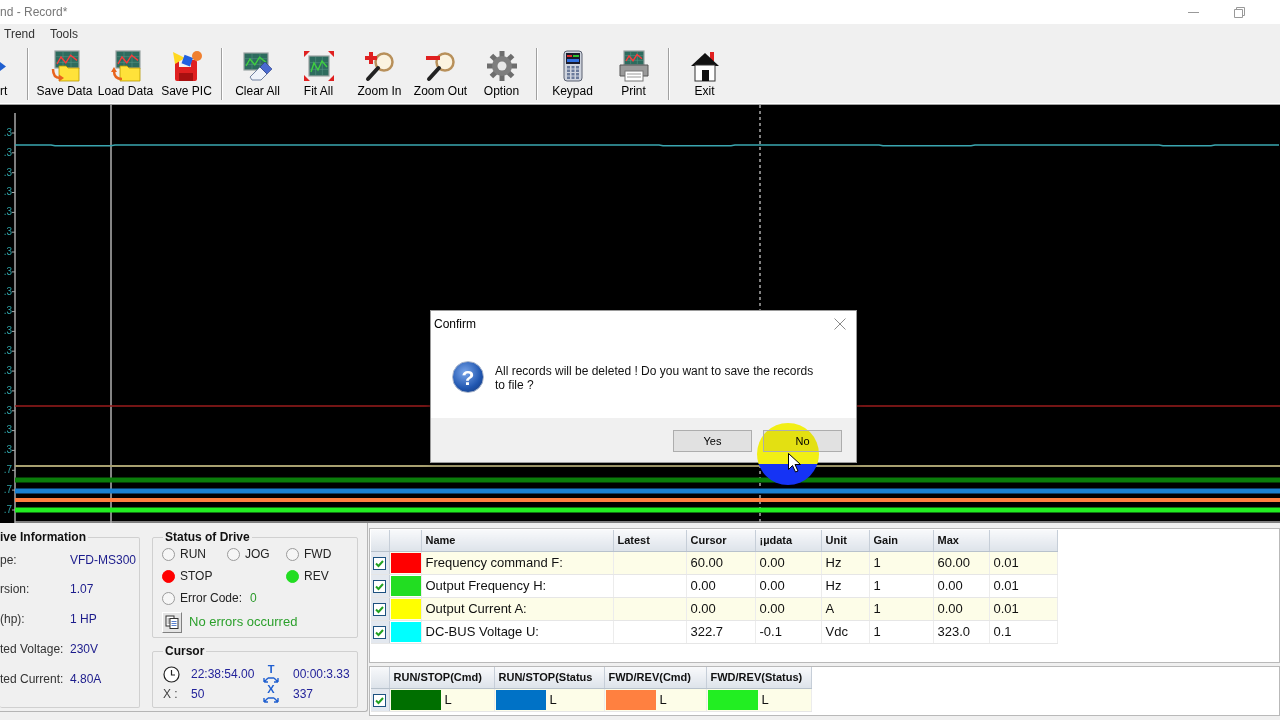 Image resolution: width=1280 pixels, height=720 pixels. I want to click on table-cell: Output Frequency H:, so click(517, 585).